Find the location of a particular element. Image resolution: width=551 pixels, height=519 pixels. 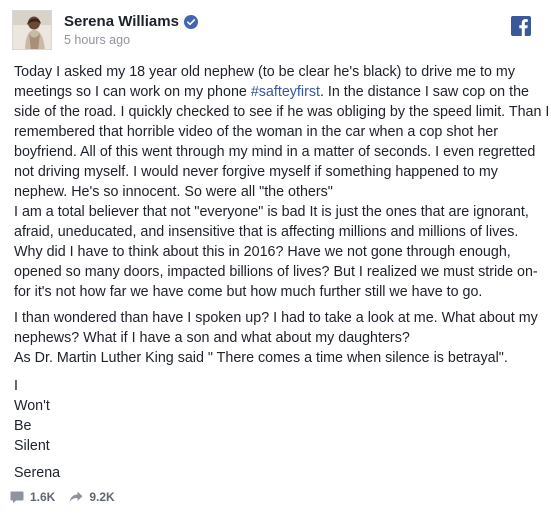

avatar-image is located at coordinates (32, 30).